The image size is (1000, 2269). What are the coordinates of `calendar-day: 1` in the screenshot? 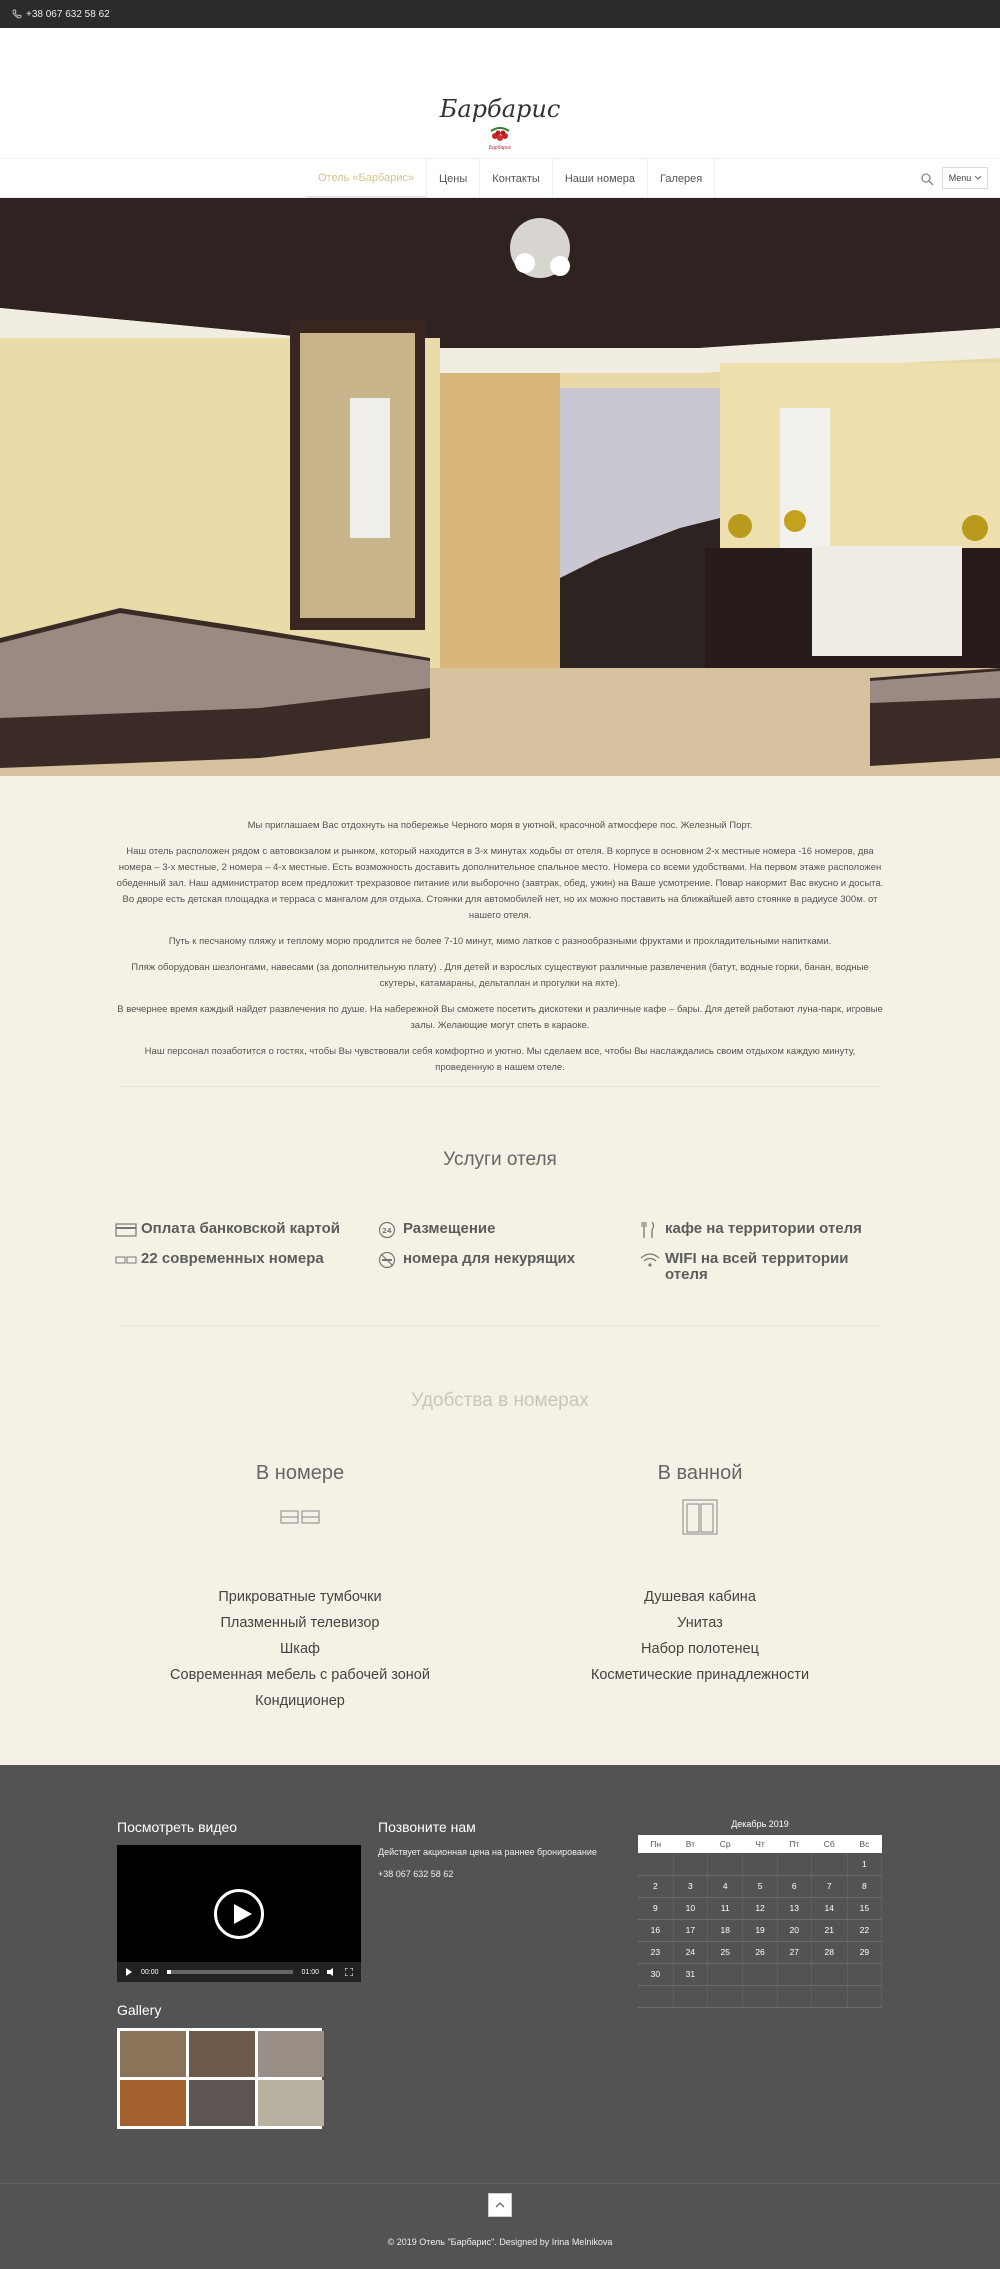 It's located at (865, 1864).